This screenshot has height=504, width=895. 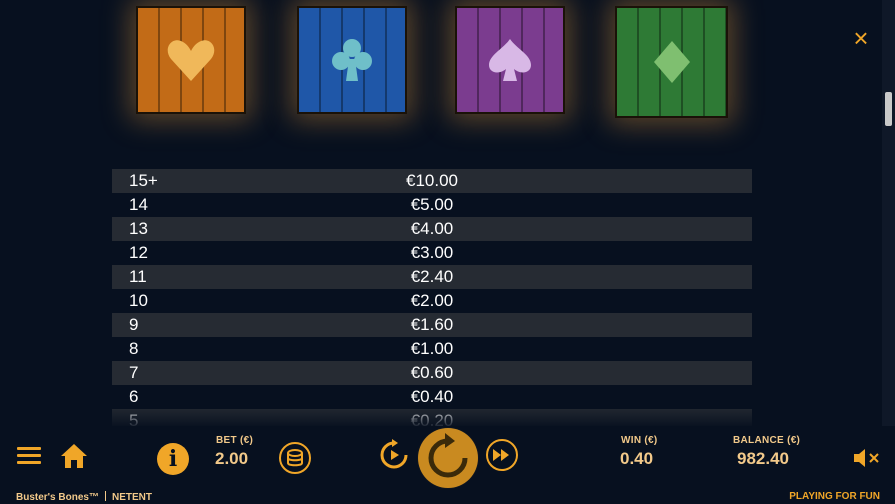 I want to click on paytable-row: 7 €0.60, so click(x=432, y=373).